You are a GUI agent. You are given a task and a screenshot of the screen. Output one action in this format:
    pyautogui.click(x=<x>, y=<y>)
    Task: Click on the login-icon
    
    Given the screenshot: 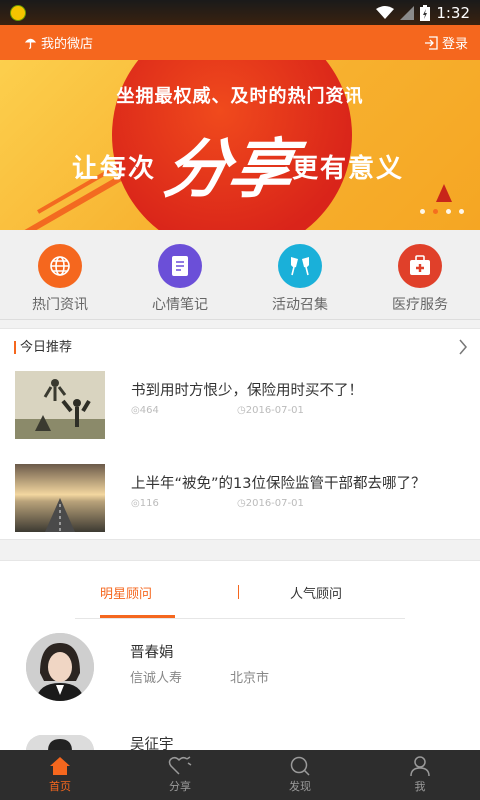 What is the action you would take?
    pyautogui.click(x=431, y=42)
    